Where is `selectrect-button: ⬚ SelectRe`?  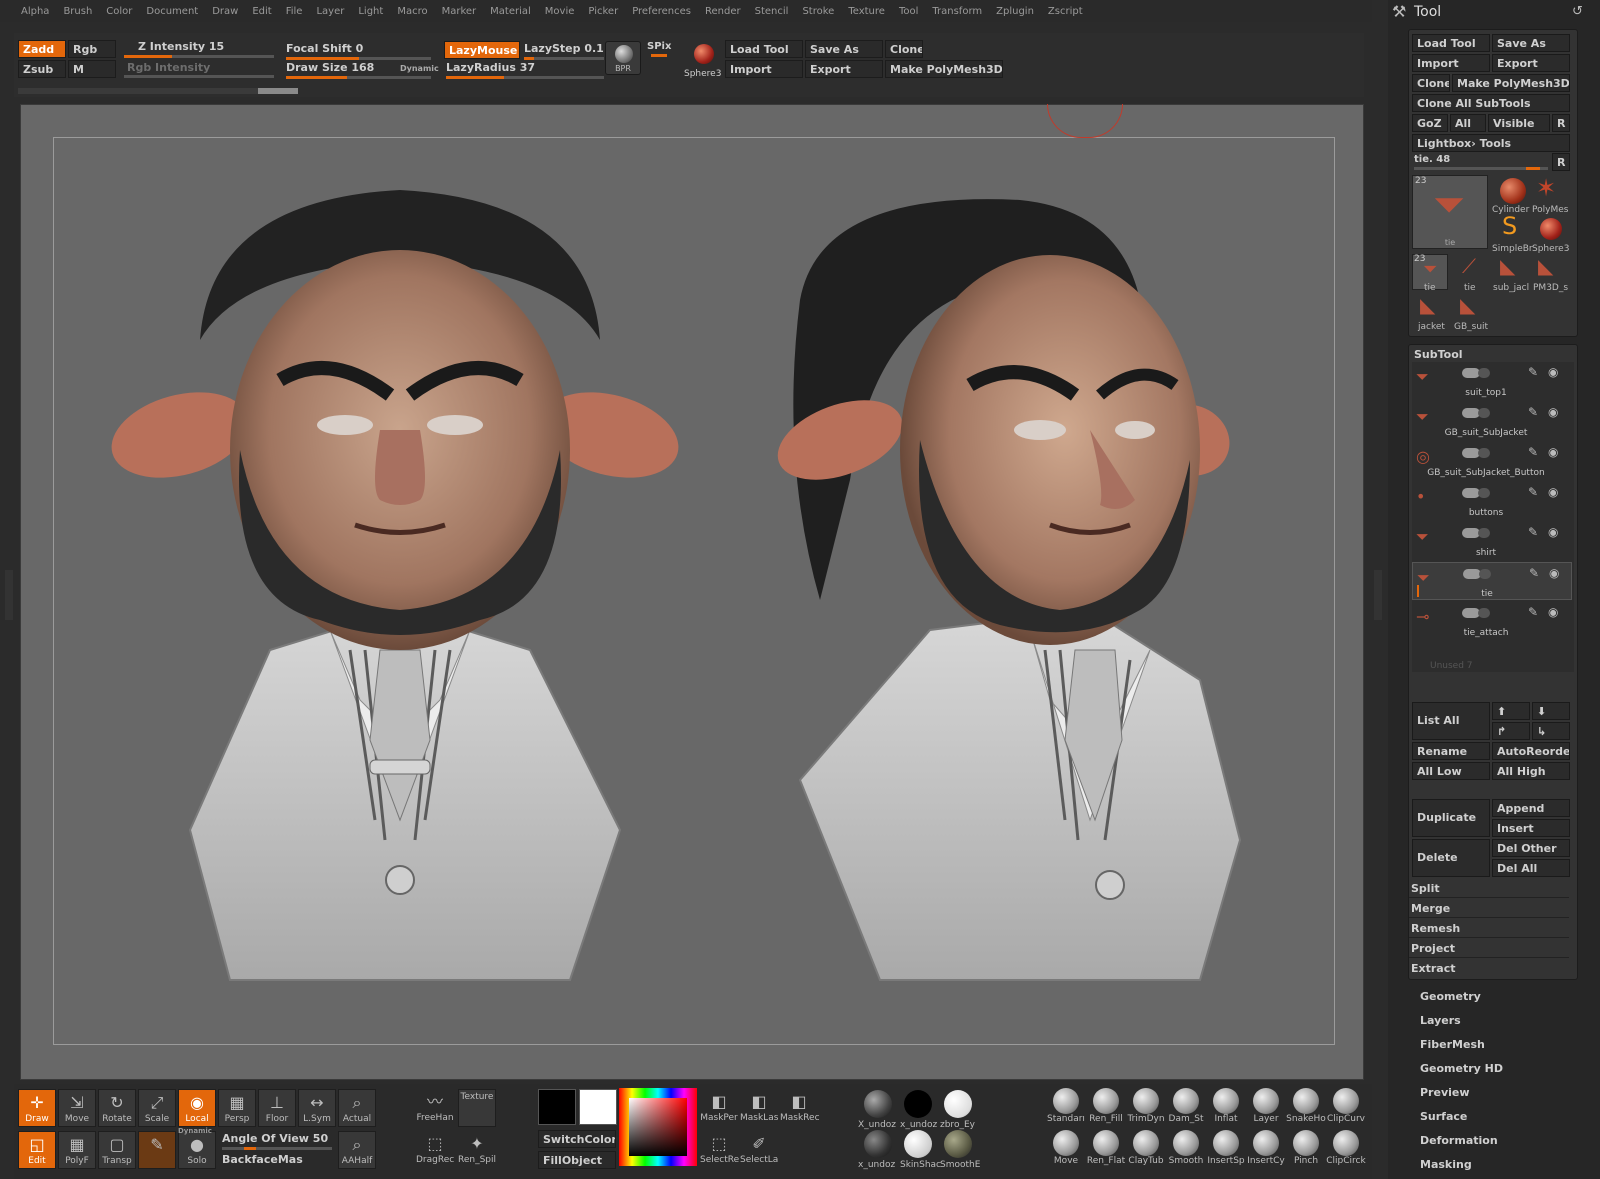 selectrect-button: ⬚ SelectRe is located at coordinates (719, 1150).